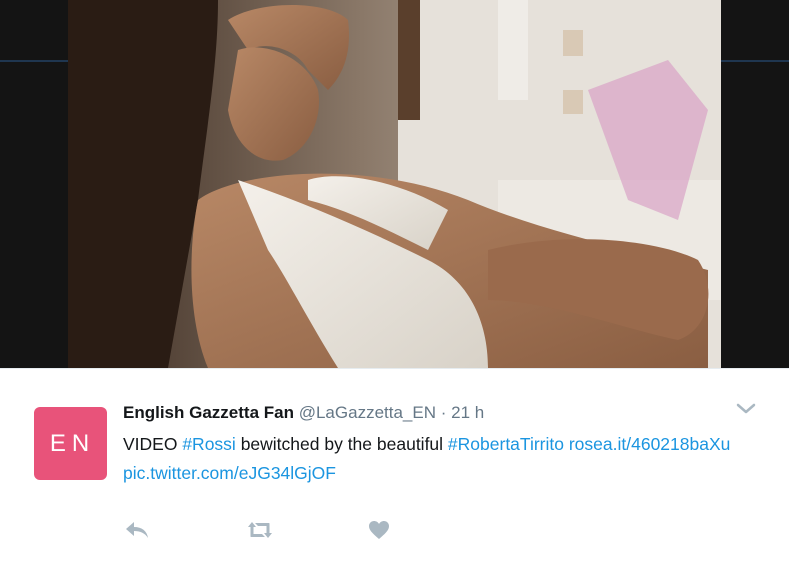 The height and width of the screenshot is (566, 789). Describe the element at coordinates (341, 444) in the screenshot. I see `tweet-text-middle: bewitched by the beautiful` at that location.